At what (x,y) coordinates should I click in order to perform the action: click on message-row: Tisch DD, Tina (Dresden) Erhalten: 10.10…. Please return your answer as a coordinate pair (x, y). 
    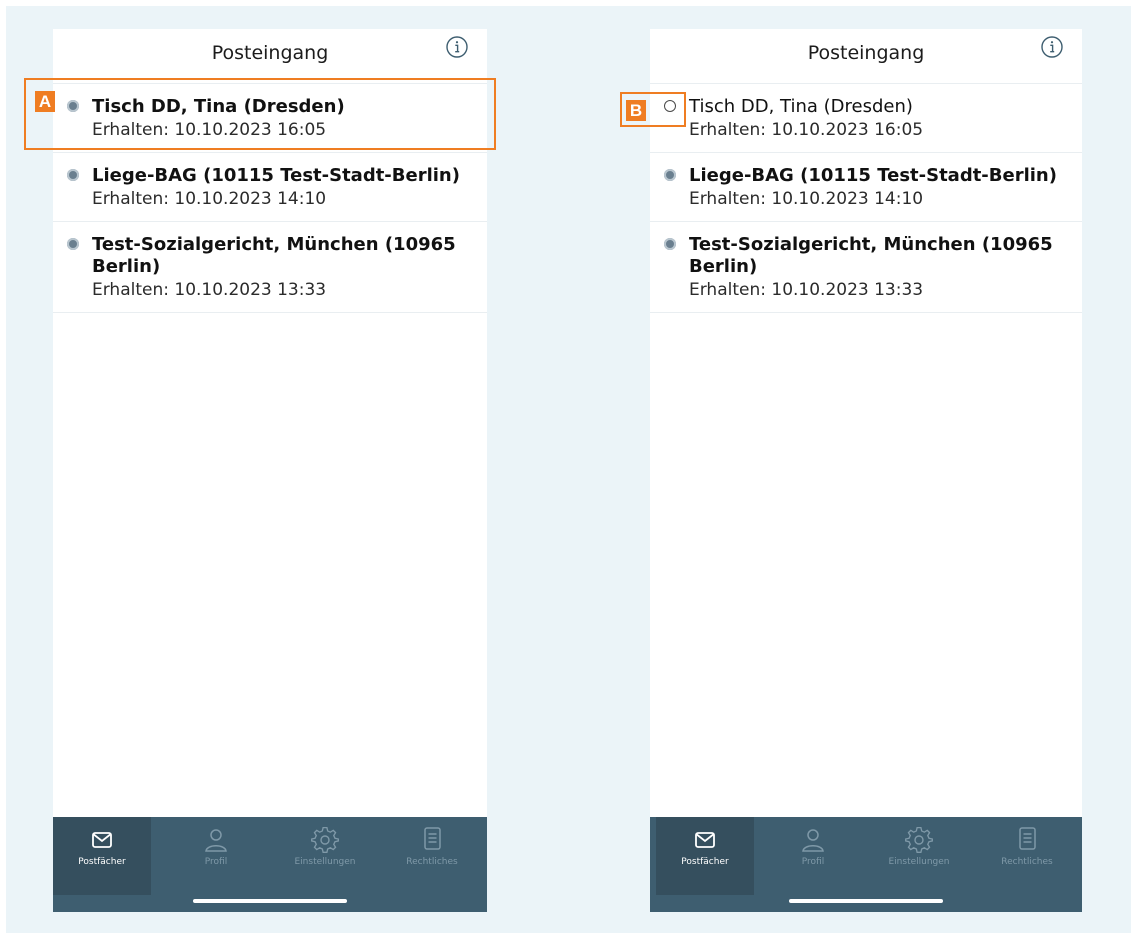
    Looking at the image, I should click on (866, 118).